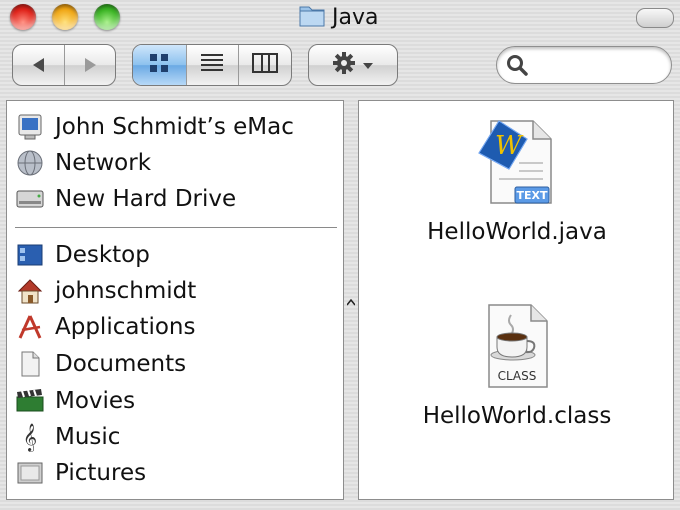 This screenshot has height=510, width=680. I want to click on sidebar-item-applications: Applications, so click(105, 327).